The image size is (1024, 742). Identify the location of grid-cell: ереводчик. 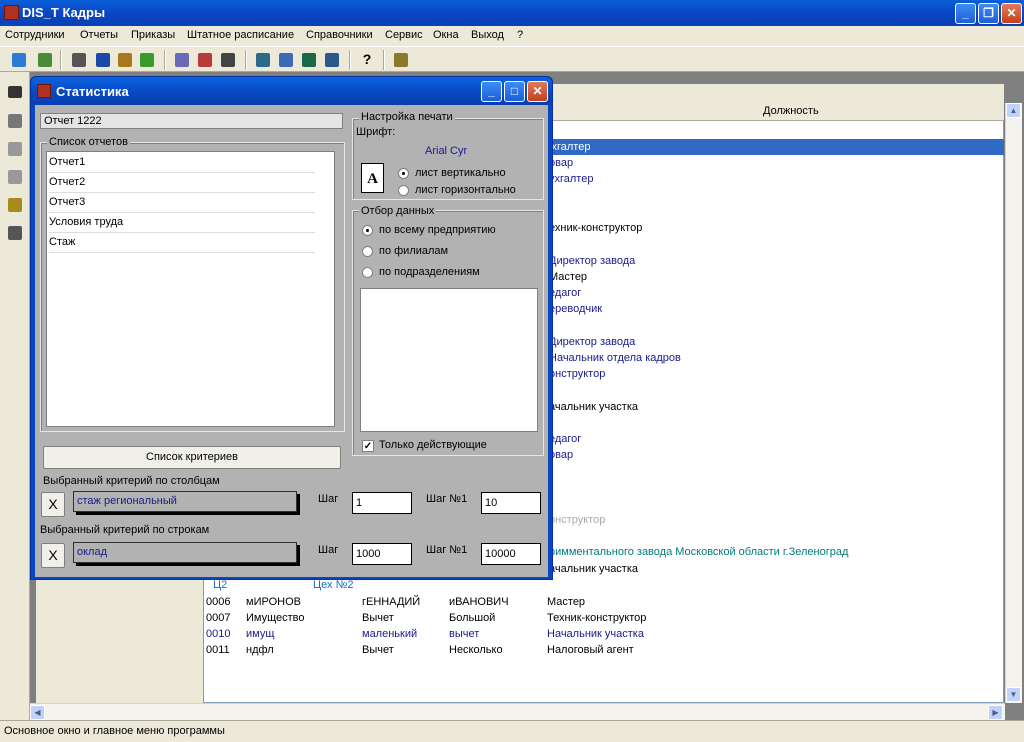
(575, 309).